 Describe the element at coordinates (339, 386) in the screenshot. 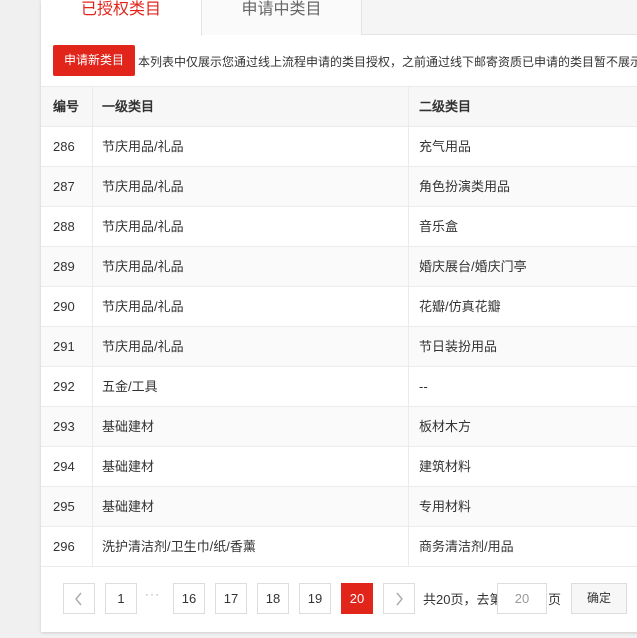

I see `table-row: 292 五金/工具 --` at that location.